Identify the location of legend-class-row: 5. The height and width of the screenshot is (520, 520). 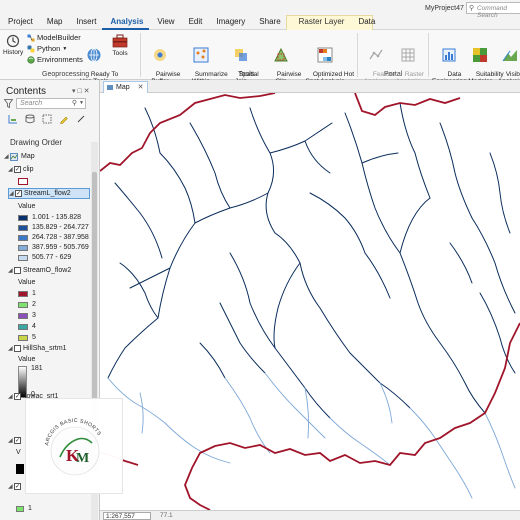
(27, 337).